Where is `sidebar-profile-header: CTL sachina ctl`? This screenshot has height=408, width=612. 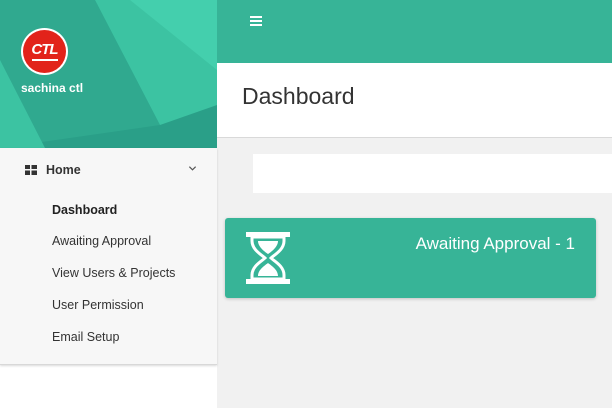
sidebar-profile-header: CTL sachina ctl is located at coordinates (108, 74).